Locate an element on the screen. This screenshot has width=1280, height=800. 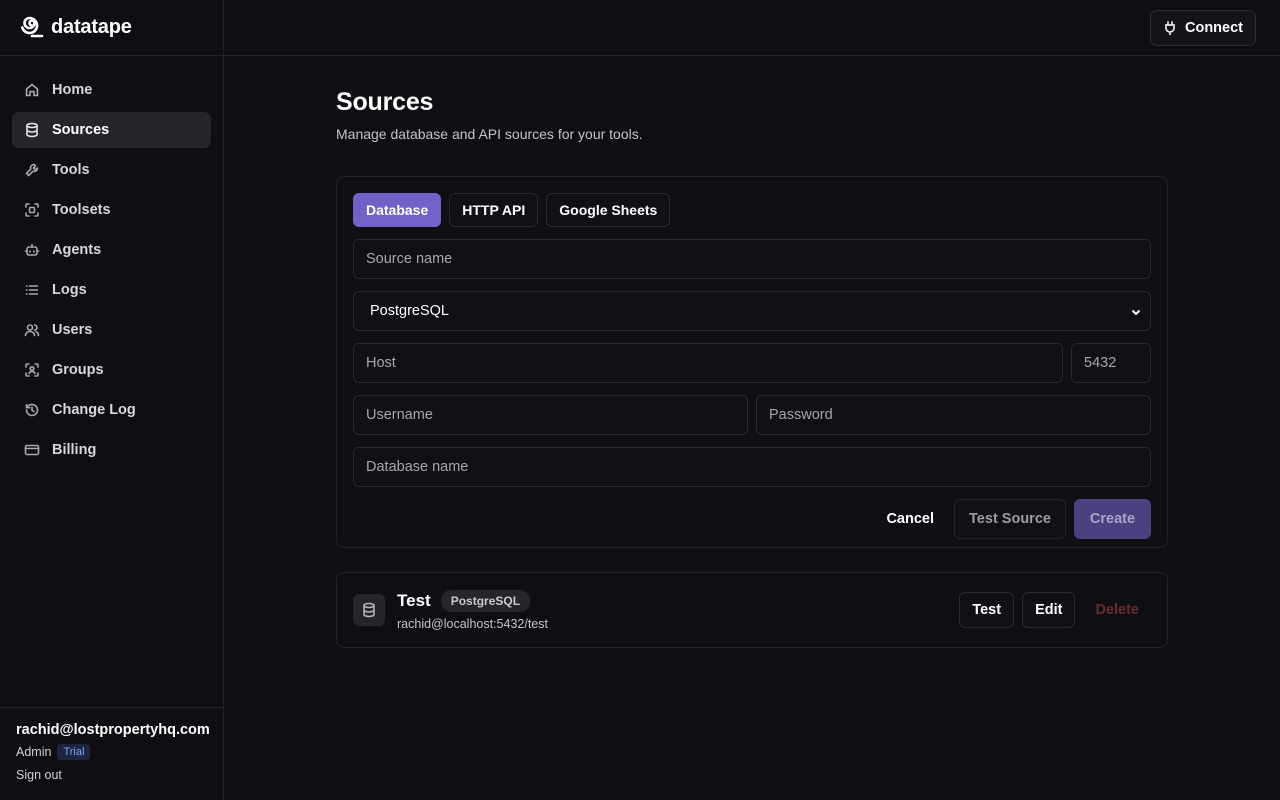
test-source-button: Test Source is located at coordinates (1010, 519).